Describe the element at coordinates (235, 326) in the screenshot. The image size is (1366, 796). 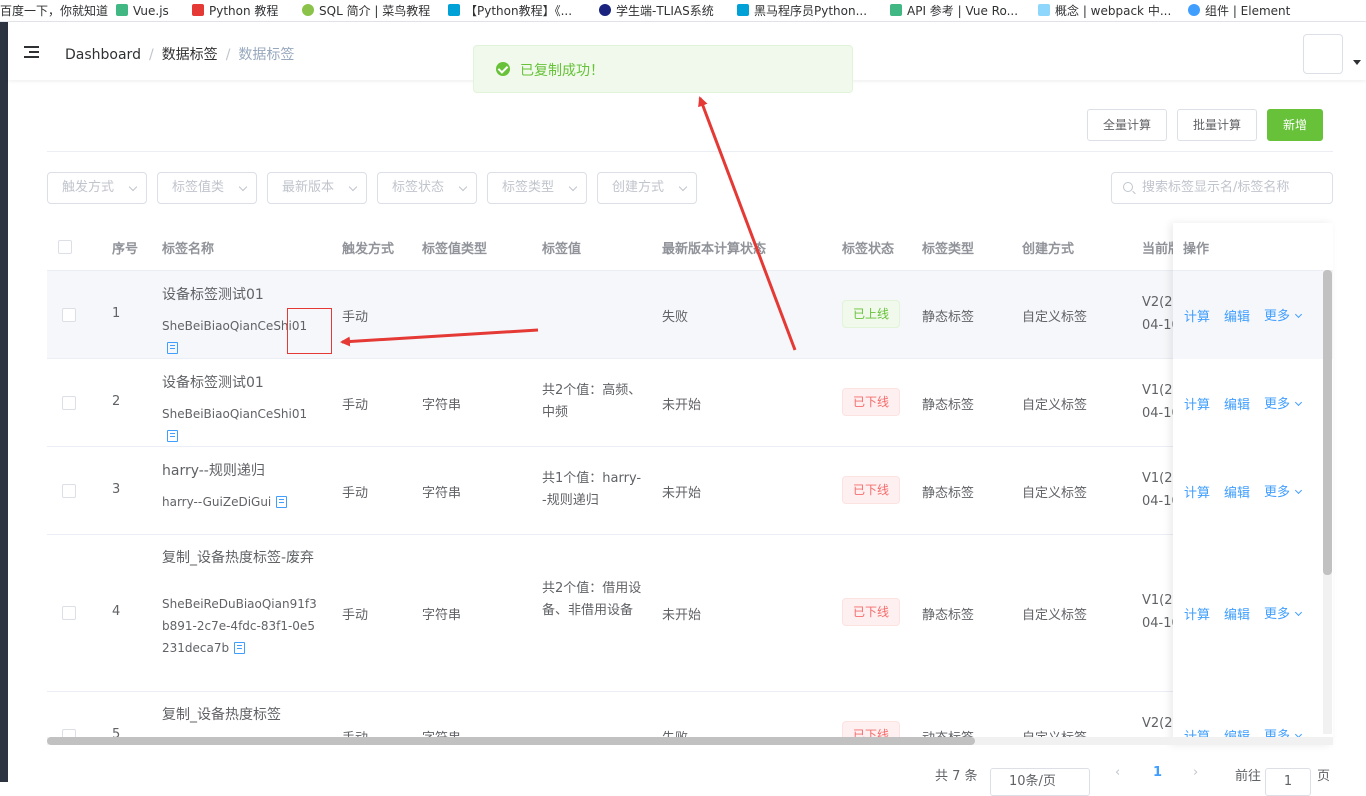
I see `tag-code-text: SheBeiBiaoQianCeShi01` at that location.